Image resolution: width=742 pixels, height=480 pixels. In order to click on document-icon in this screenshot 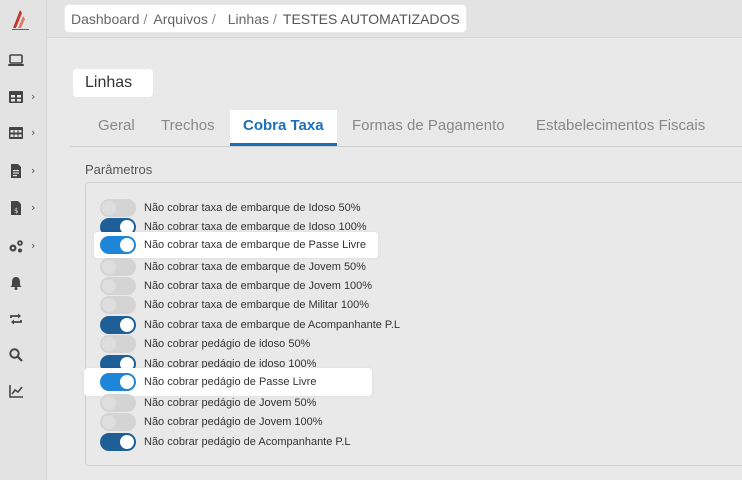, I will do `click(16, 171)`.